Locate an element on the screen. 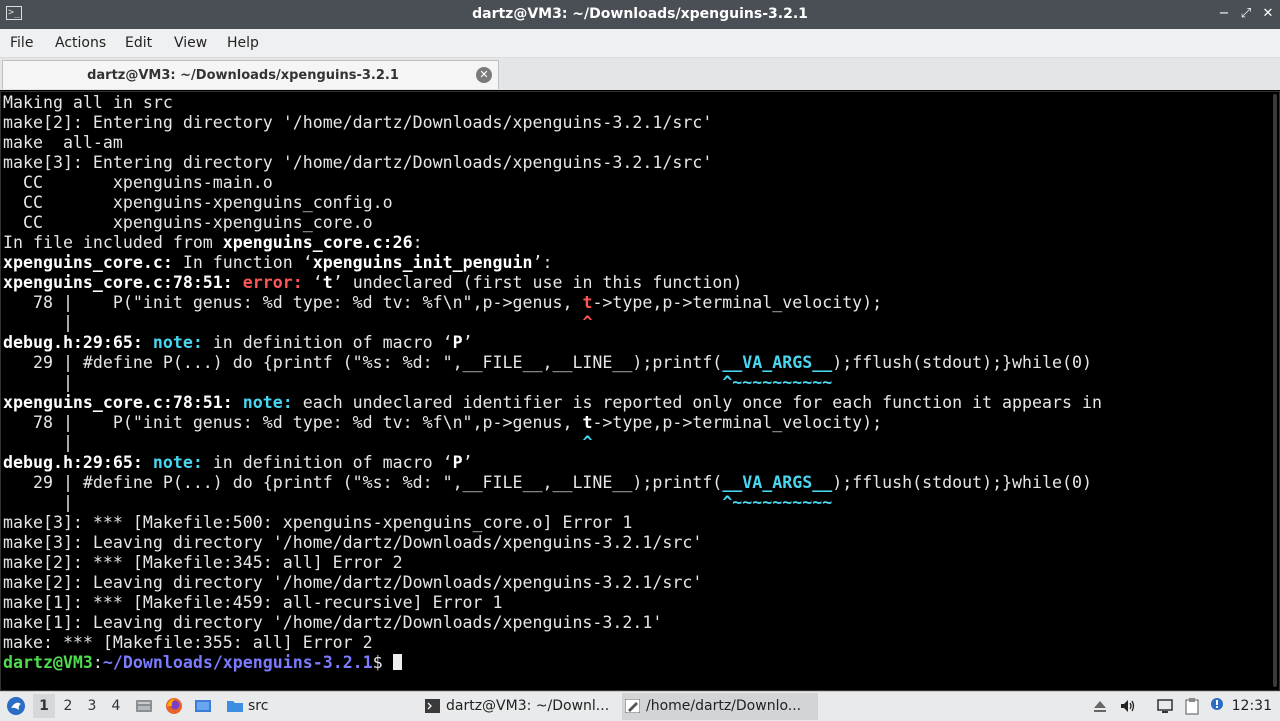 This screenshot has height=721, width=1280. update-notifier-icon is located at coordinates (1217, 704).